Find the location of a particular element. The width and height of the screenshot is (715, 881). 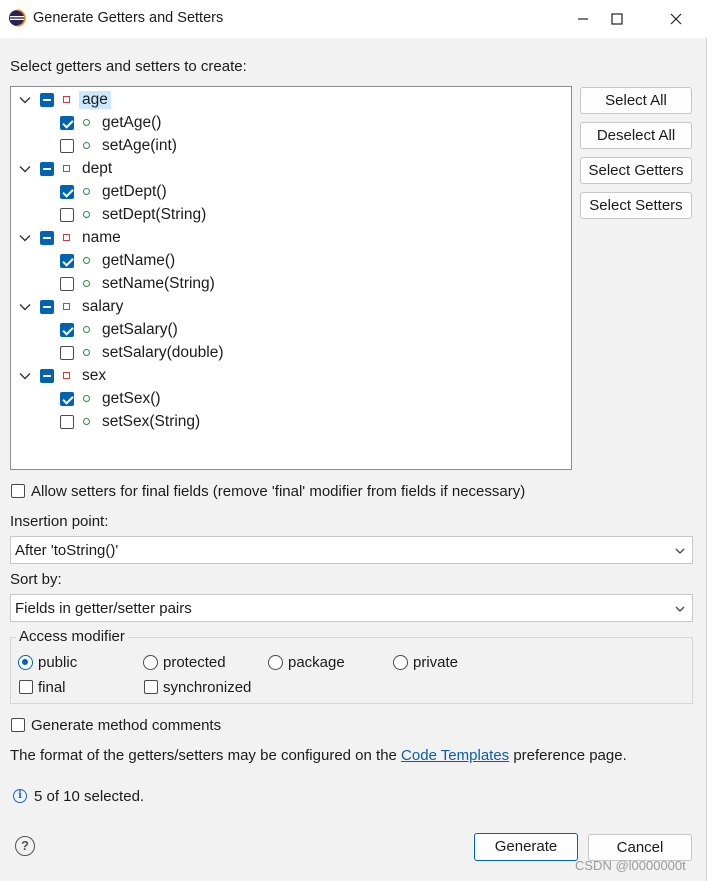

tree-method-row: setSex(String) is located at coordinates (105, 421).